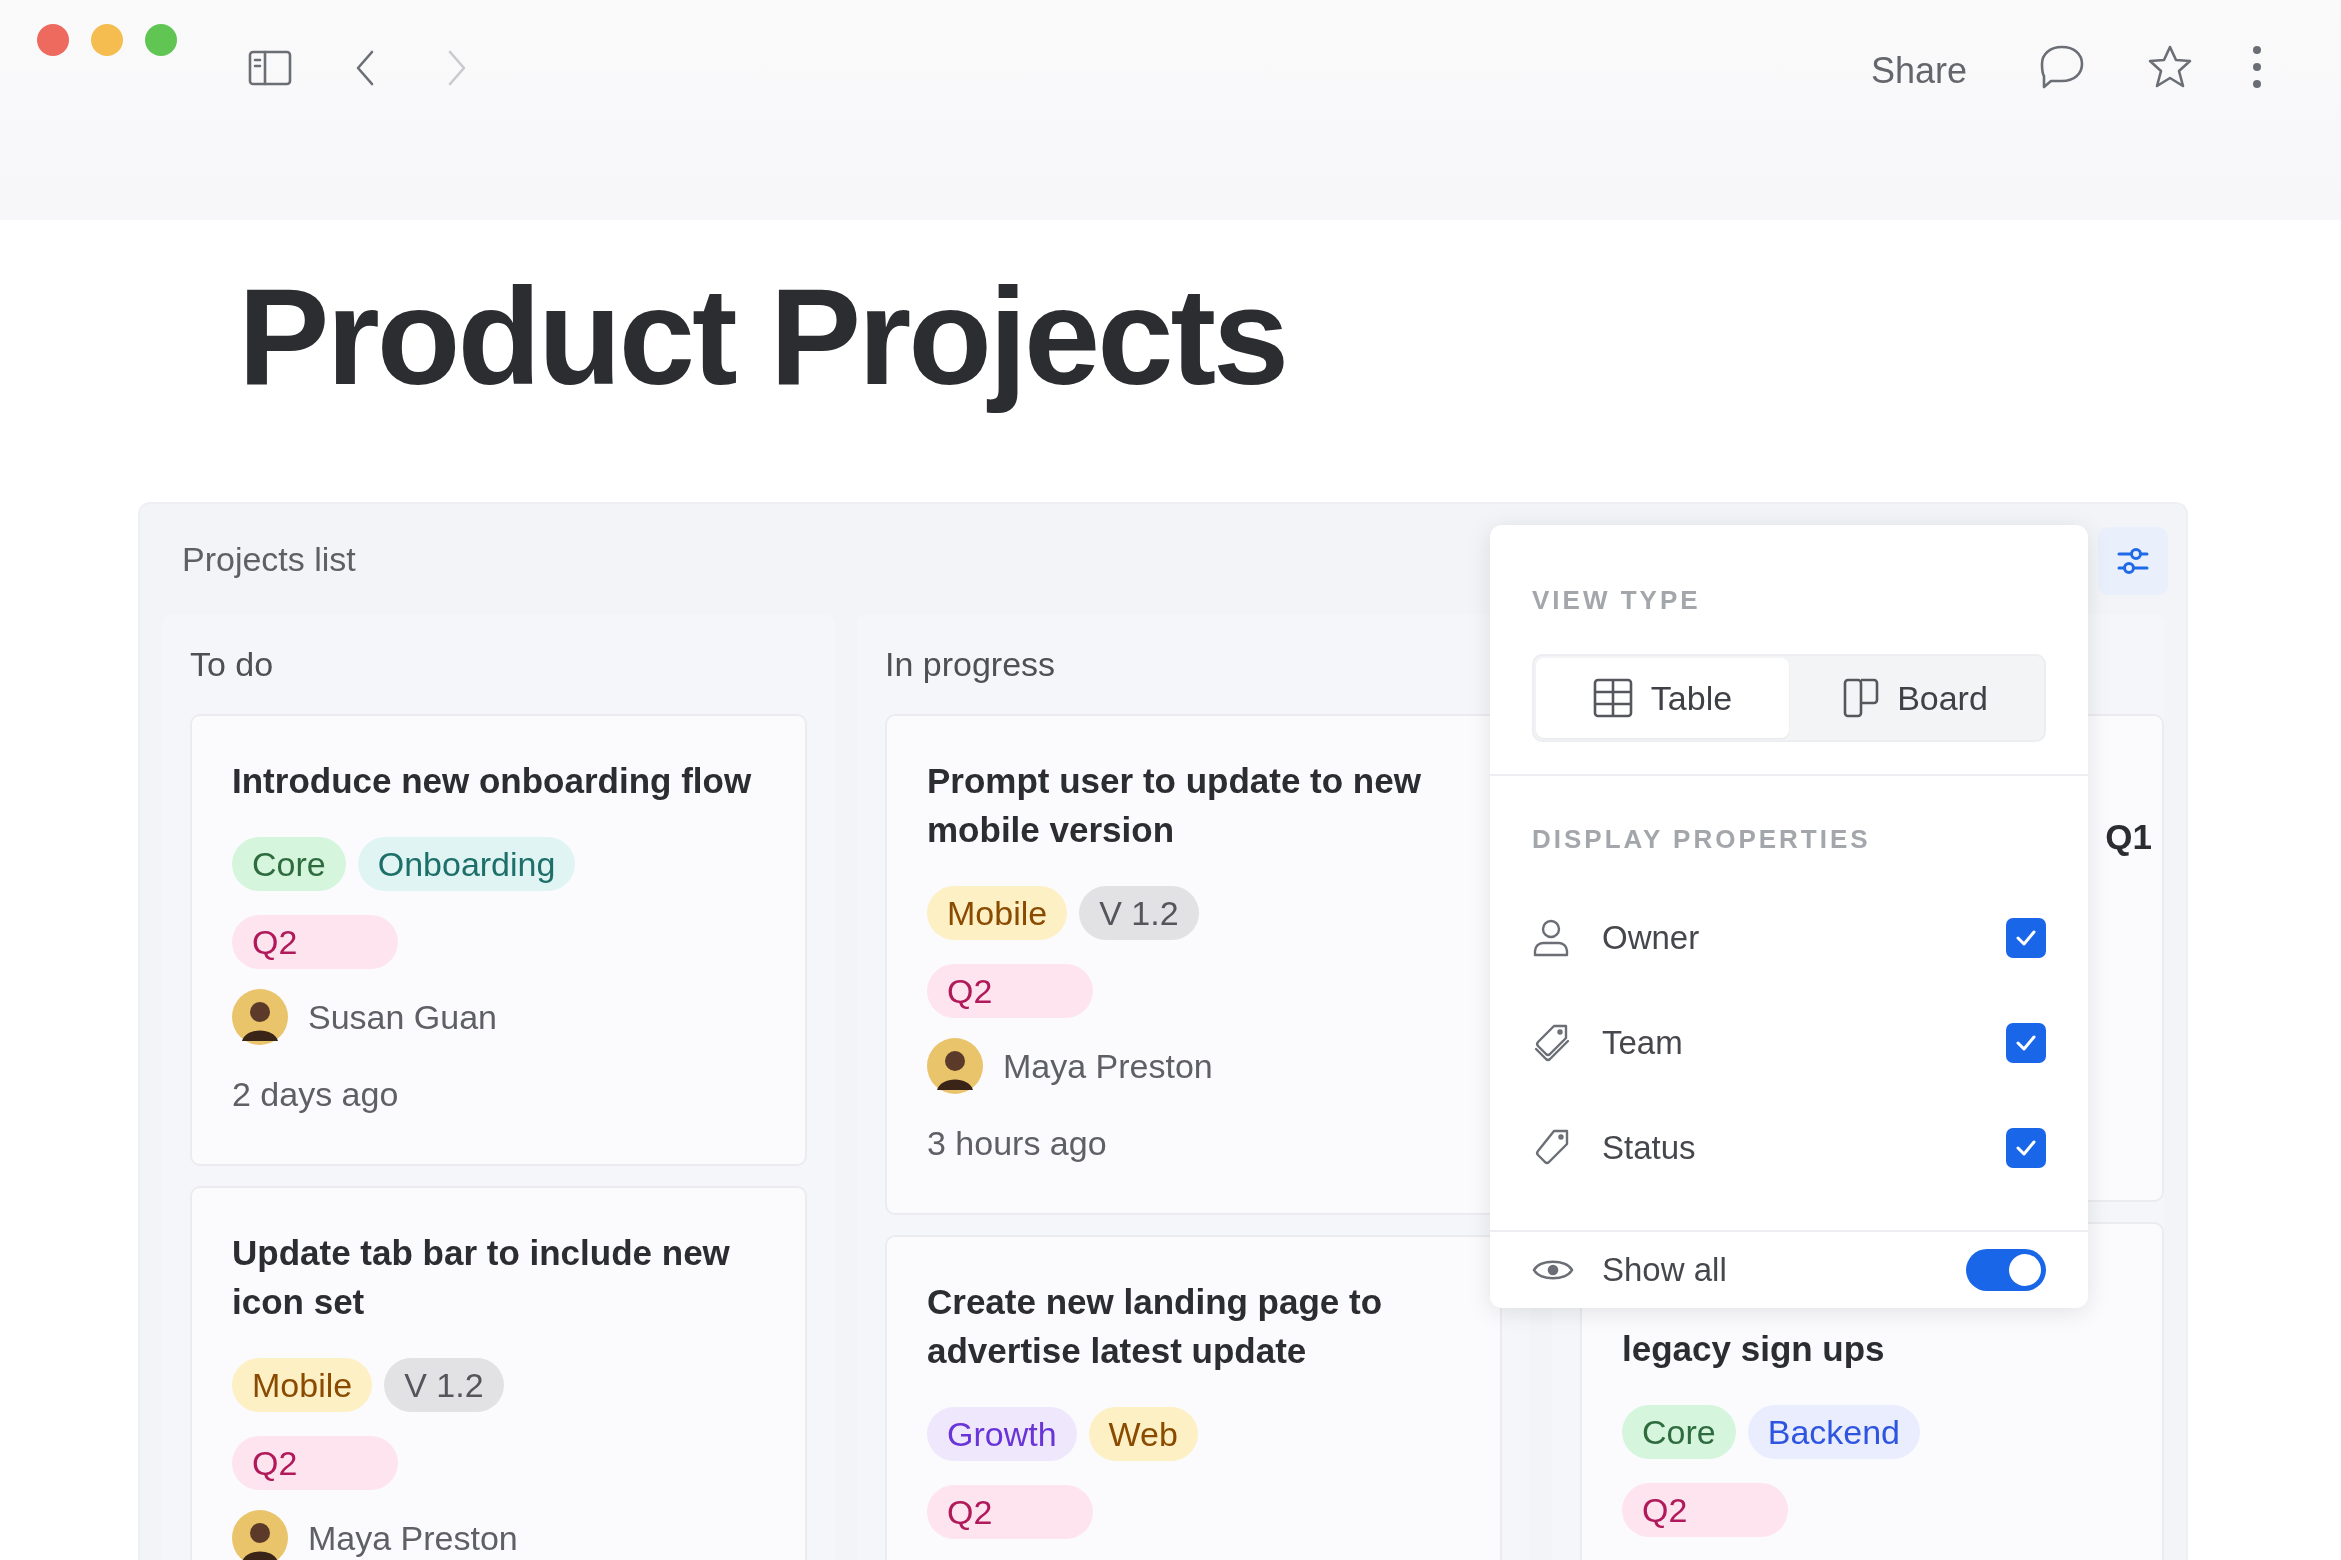 Image resolution: width=2341 pixels, height=1560 pixels. Describe the element at coordinates (1143, 1434) in the screenshot. I see `tag: Web` at that location.